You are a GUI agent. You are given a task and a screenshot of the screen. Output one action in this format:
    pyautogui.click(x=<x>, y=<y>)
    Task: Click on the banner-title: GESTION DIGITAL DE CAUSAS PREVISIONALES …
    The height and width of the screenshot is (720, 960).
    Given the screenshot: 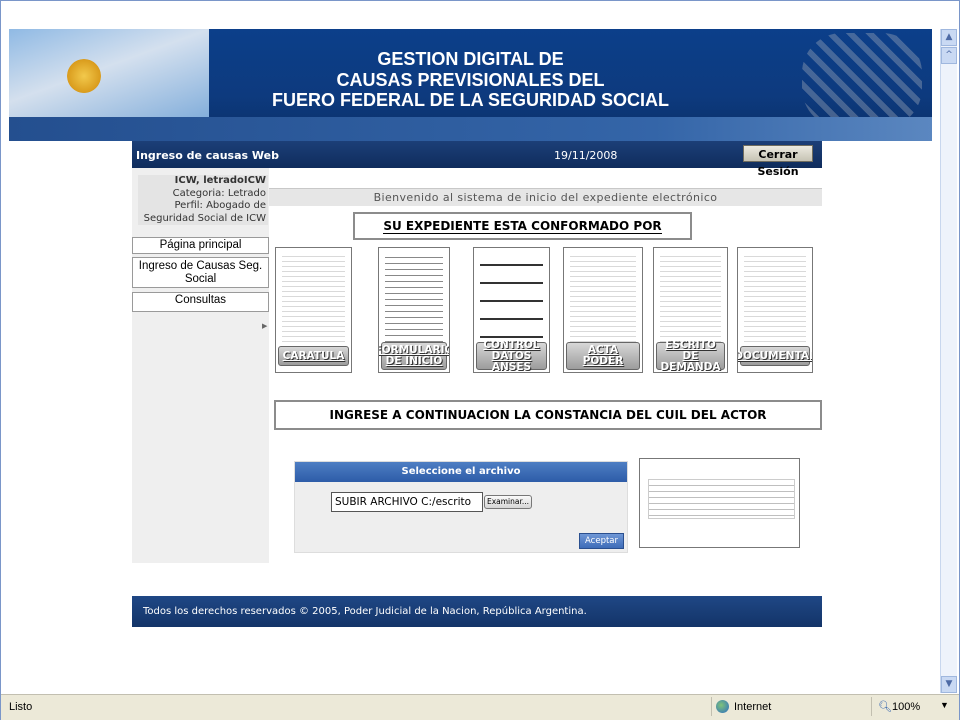 What is the action you would take?
    pyautogui.click(x=470, y=80)
    